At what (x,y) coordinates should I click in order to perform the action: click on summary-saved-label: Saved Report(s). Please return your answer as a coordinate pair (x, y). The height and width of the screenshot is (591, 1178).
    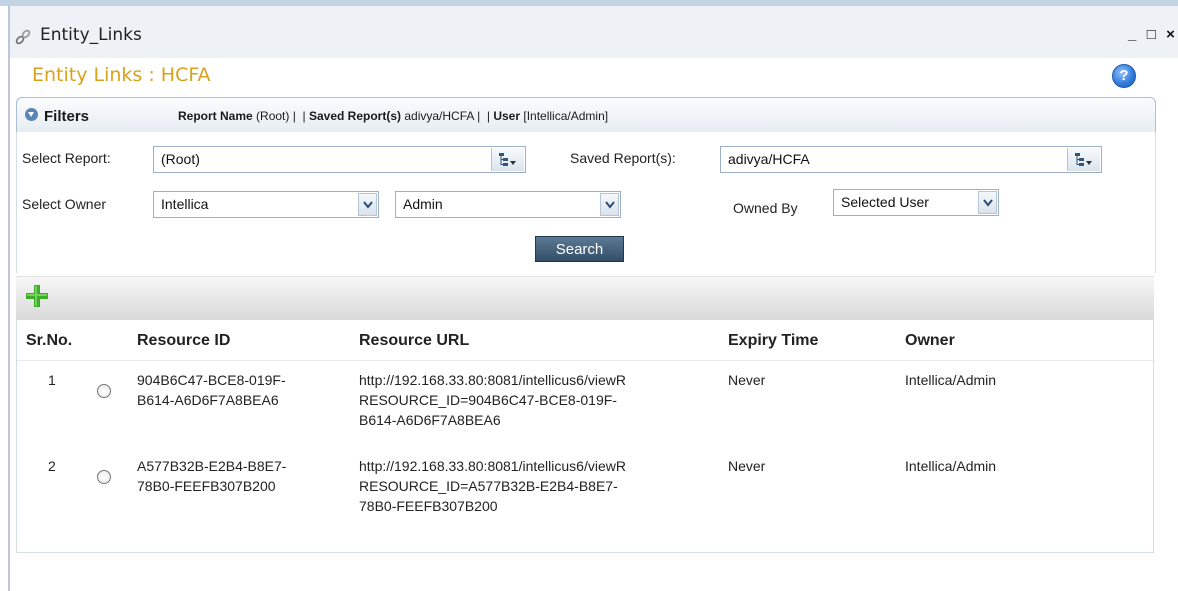
    Looking at the image, I should click on (355, 116).